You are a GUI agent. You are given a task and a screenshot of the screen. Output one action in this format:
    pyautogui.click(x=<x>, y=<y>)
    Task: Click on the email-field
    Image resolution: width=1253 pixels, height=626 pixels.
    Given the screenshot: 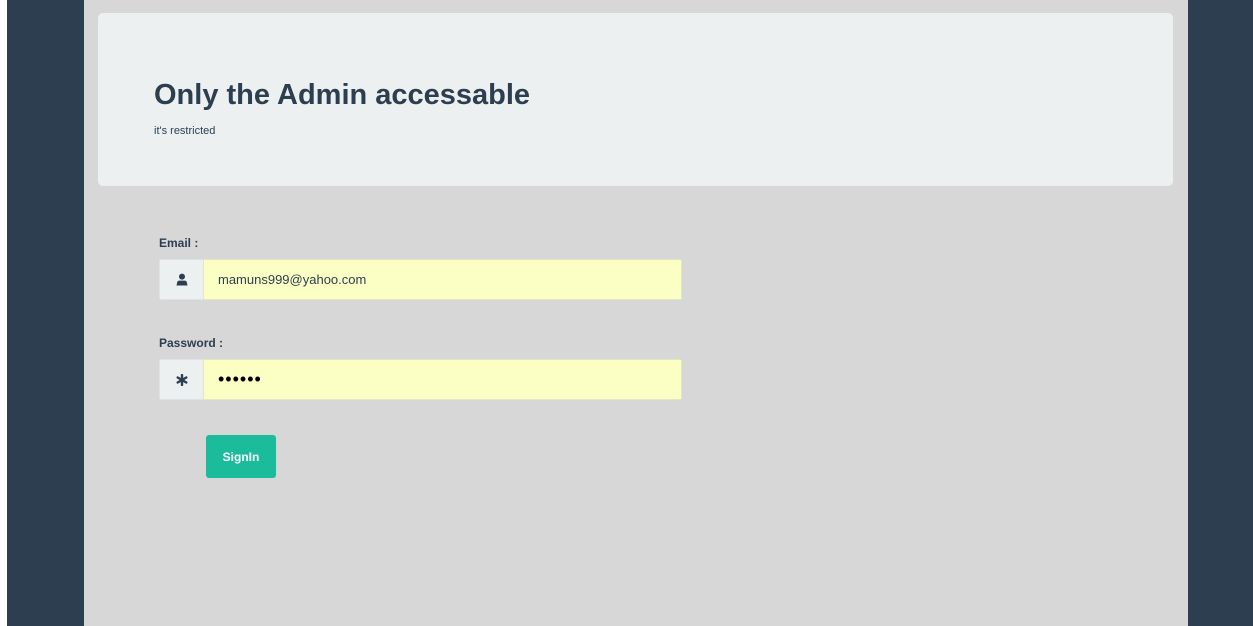 What is the action you would take?
    pyautogui.click(x=442, y=279)
    